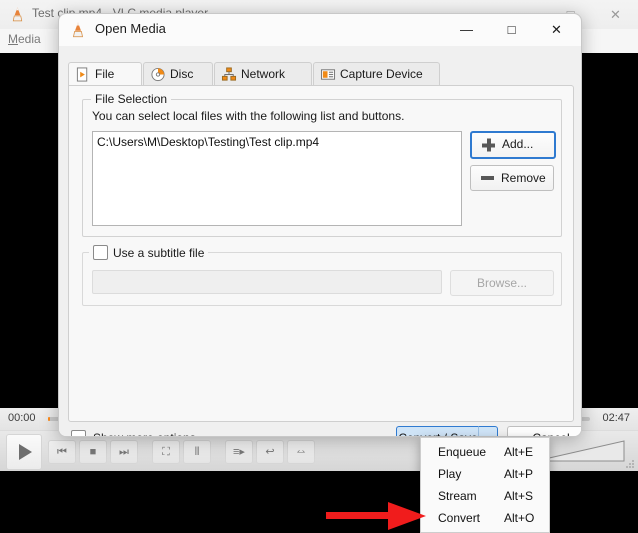 The image size is (638, 533). I want to click on play-icon, so click(25, 452).